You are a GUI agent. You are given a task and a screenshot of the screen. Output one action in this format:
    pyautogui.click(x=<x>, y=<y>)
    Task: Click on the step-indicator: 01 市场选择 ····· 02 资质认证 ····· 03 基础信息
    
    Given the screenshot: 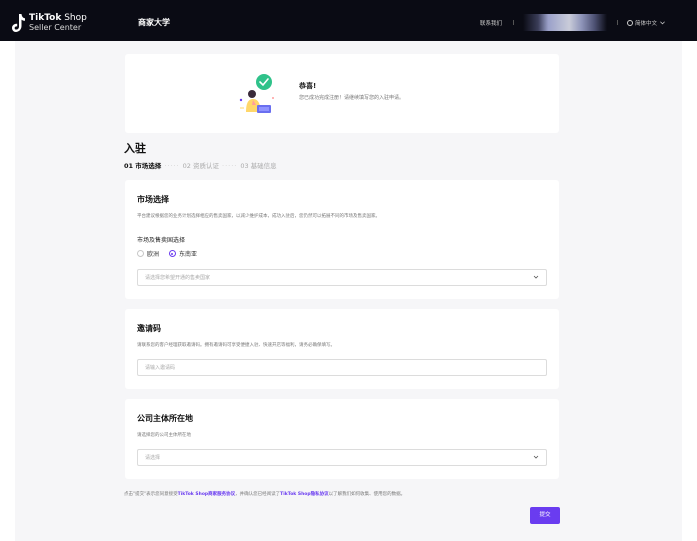 What is the action you would take?
    pyautogui.click(x=200, y=165)
    